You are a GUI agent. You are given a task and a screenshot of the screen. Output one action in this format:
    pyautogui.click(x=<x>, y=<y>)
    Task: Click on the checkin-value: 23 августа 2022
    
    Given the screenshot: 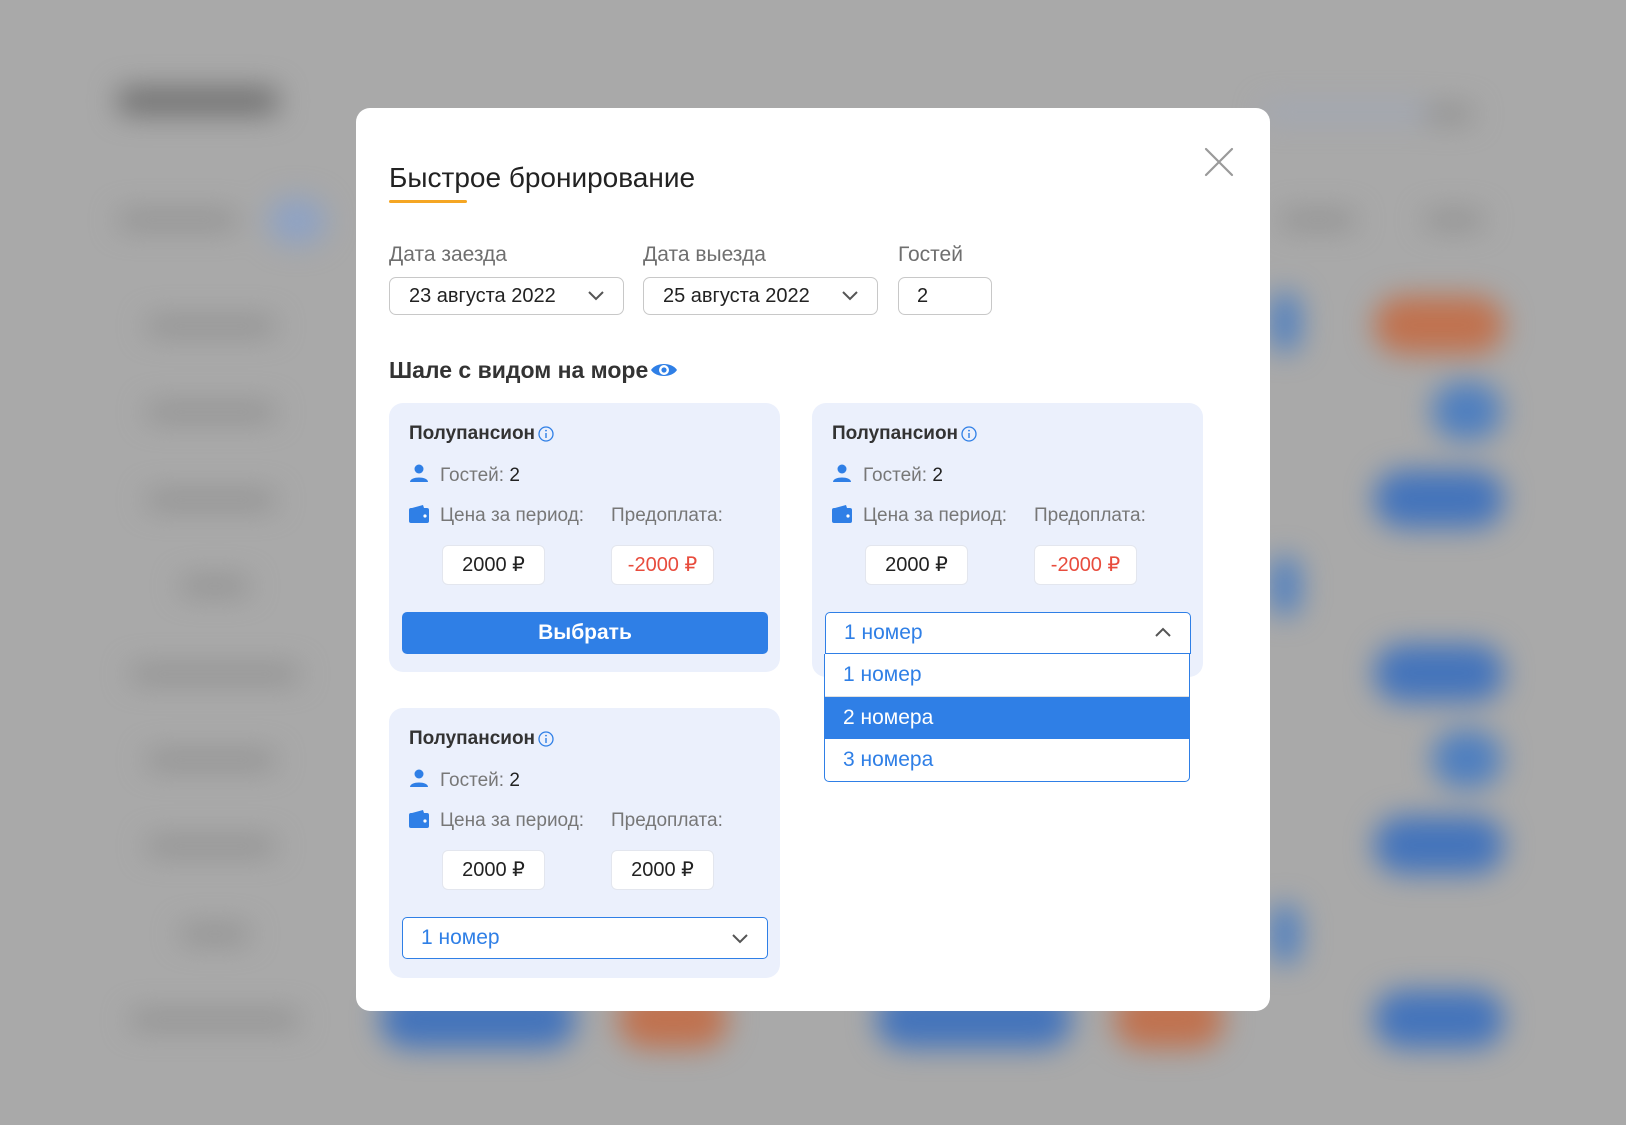 What is the action you would take?
    pyautogui.click(x=482, y=296)
    